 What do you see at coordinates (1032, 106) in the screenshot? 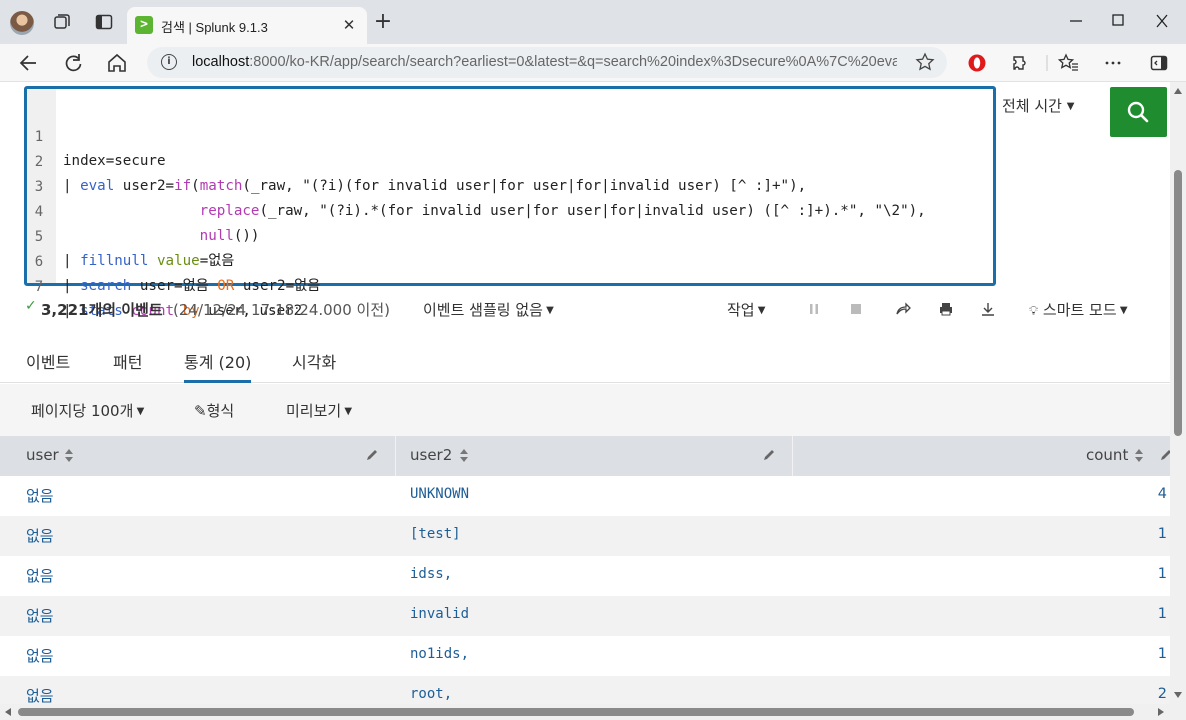
I see `time-range-label: 전체 시간` at bounding box center [1032, 106].